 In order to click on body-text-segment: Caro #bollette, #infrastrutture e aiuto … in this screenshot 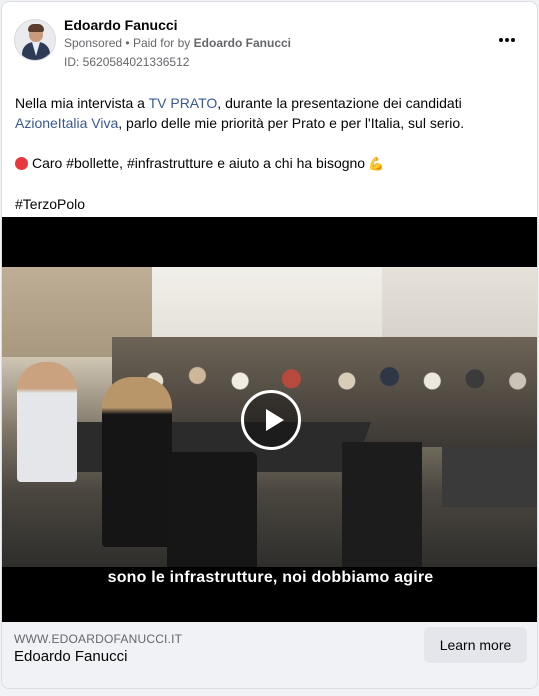, I will do `click(199, 163)`.